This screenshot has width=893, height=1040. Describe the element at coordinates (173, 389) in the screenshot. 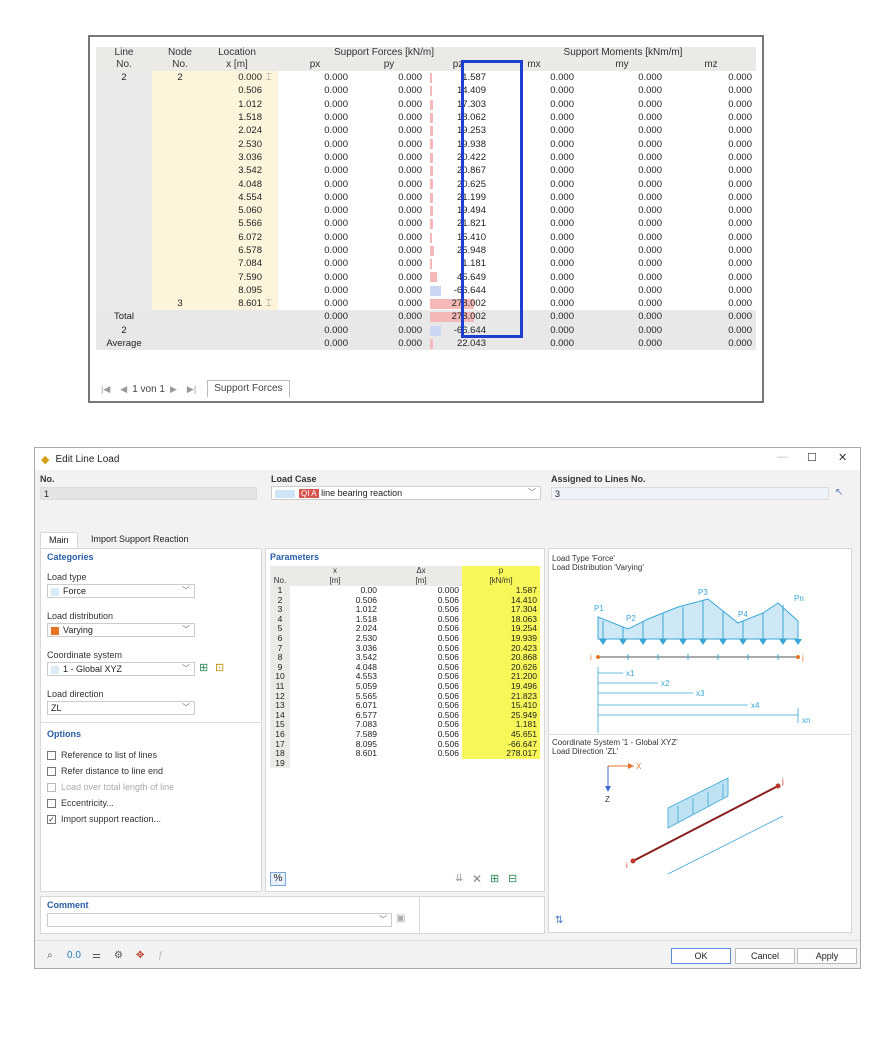

I see `next-page-icon: ▶` at that location.